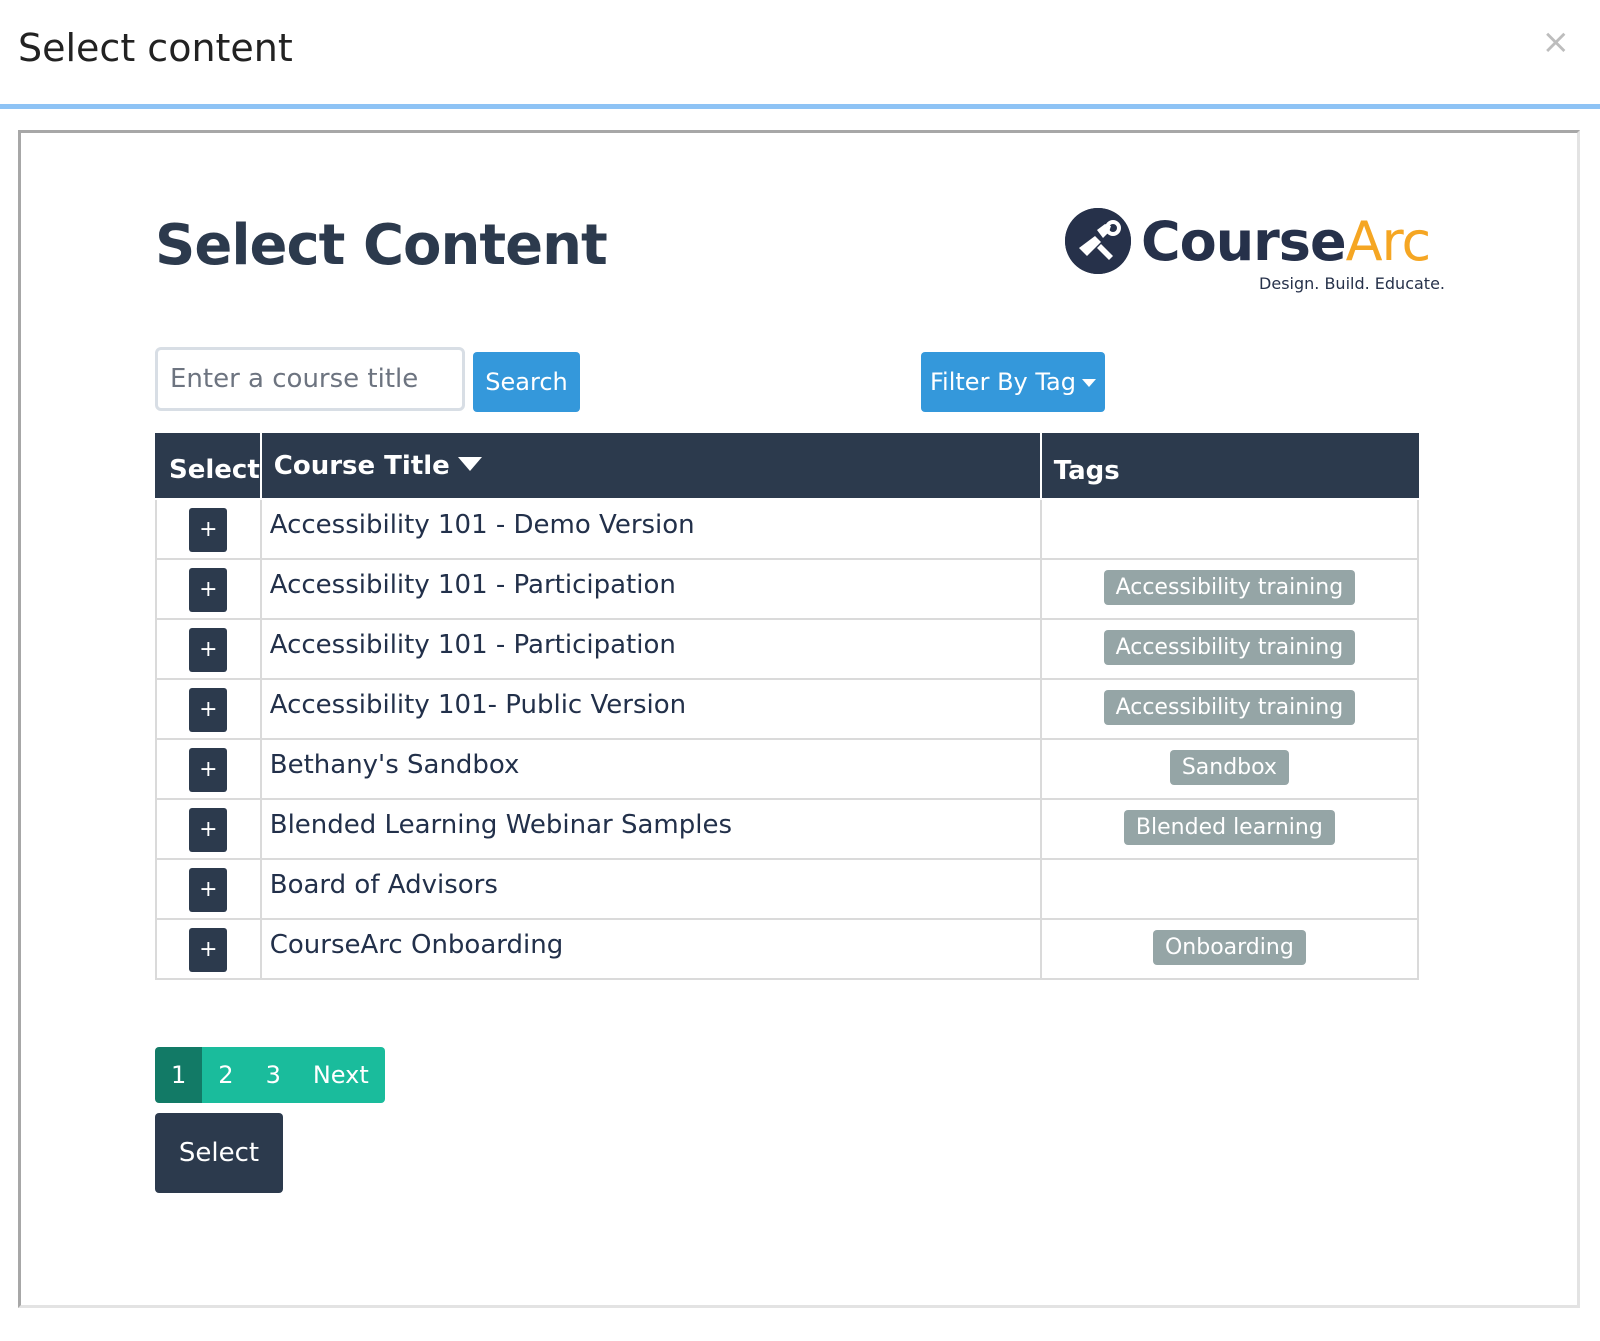 Image resolution: width=1600 pixels, height=1341 pixels. I want to click on close-icon: ×, so click(1556, 42).